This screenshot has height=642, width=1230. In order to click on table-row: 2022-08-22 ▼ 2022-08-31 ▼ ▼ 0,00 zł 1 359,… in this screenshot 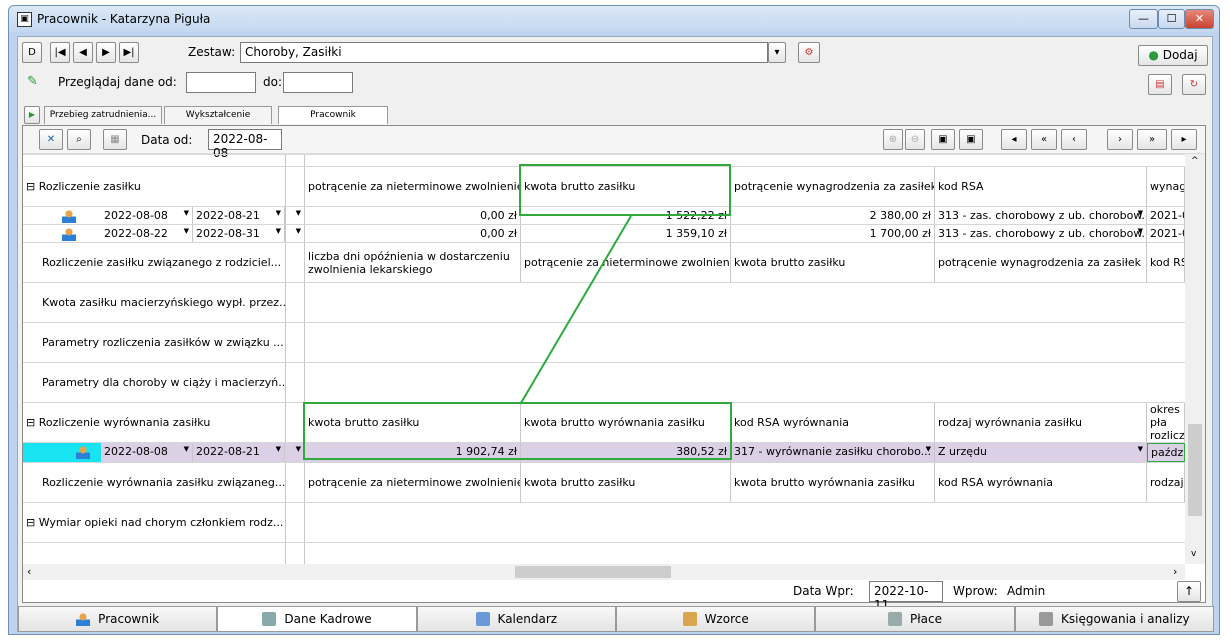, I will do `click(604, 233)`.